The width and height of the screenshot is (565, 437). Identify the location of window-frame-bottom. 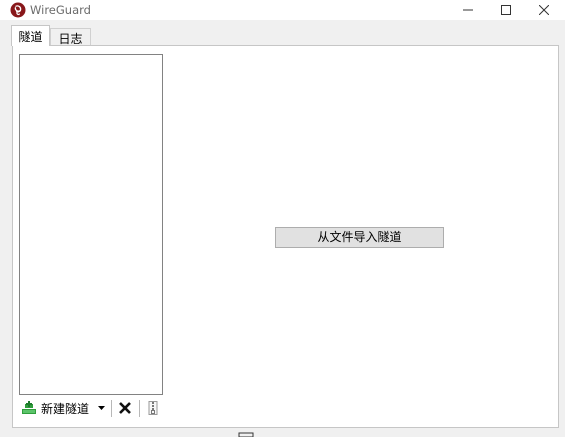
(282, 432).